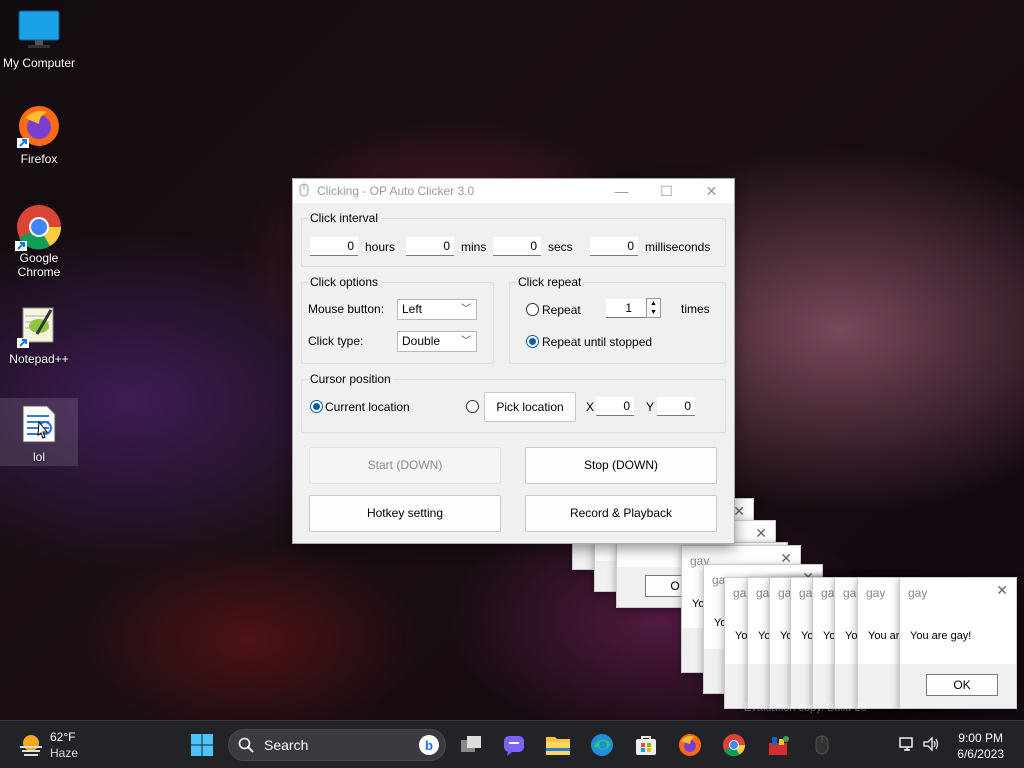 This screenshot has width=1024, height=768. Describe the element at coordinates (561, 310) in the screenshot. I see `repeat-label: Repeat` at that location.